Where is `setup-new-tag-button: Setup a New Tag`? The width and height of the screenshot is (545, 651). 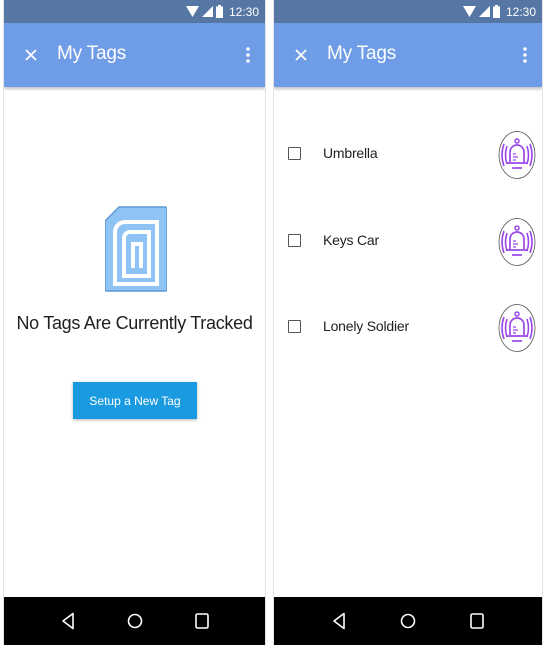 setup-new-tag-button: Setup a New Tag is located at coordinates (135, 400).